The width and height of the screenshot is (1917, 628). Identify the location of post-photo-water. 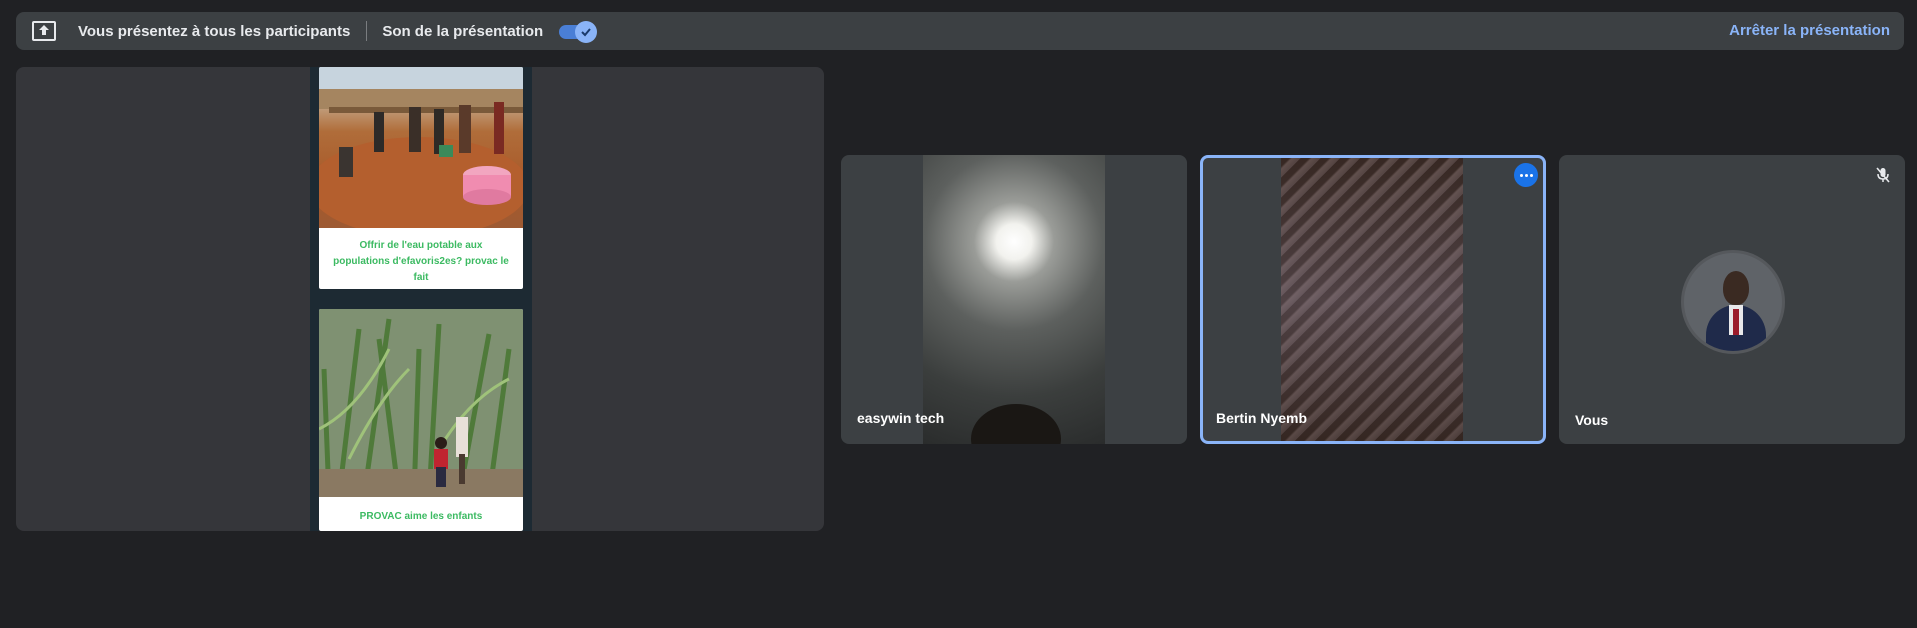
(421, 147).